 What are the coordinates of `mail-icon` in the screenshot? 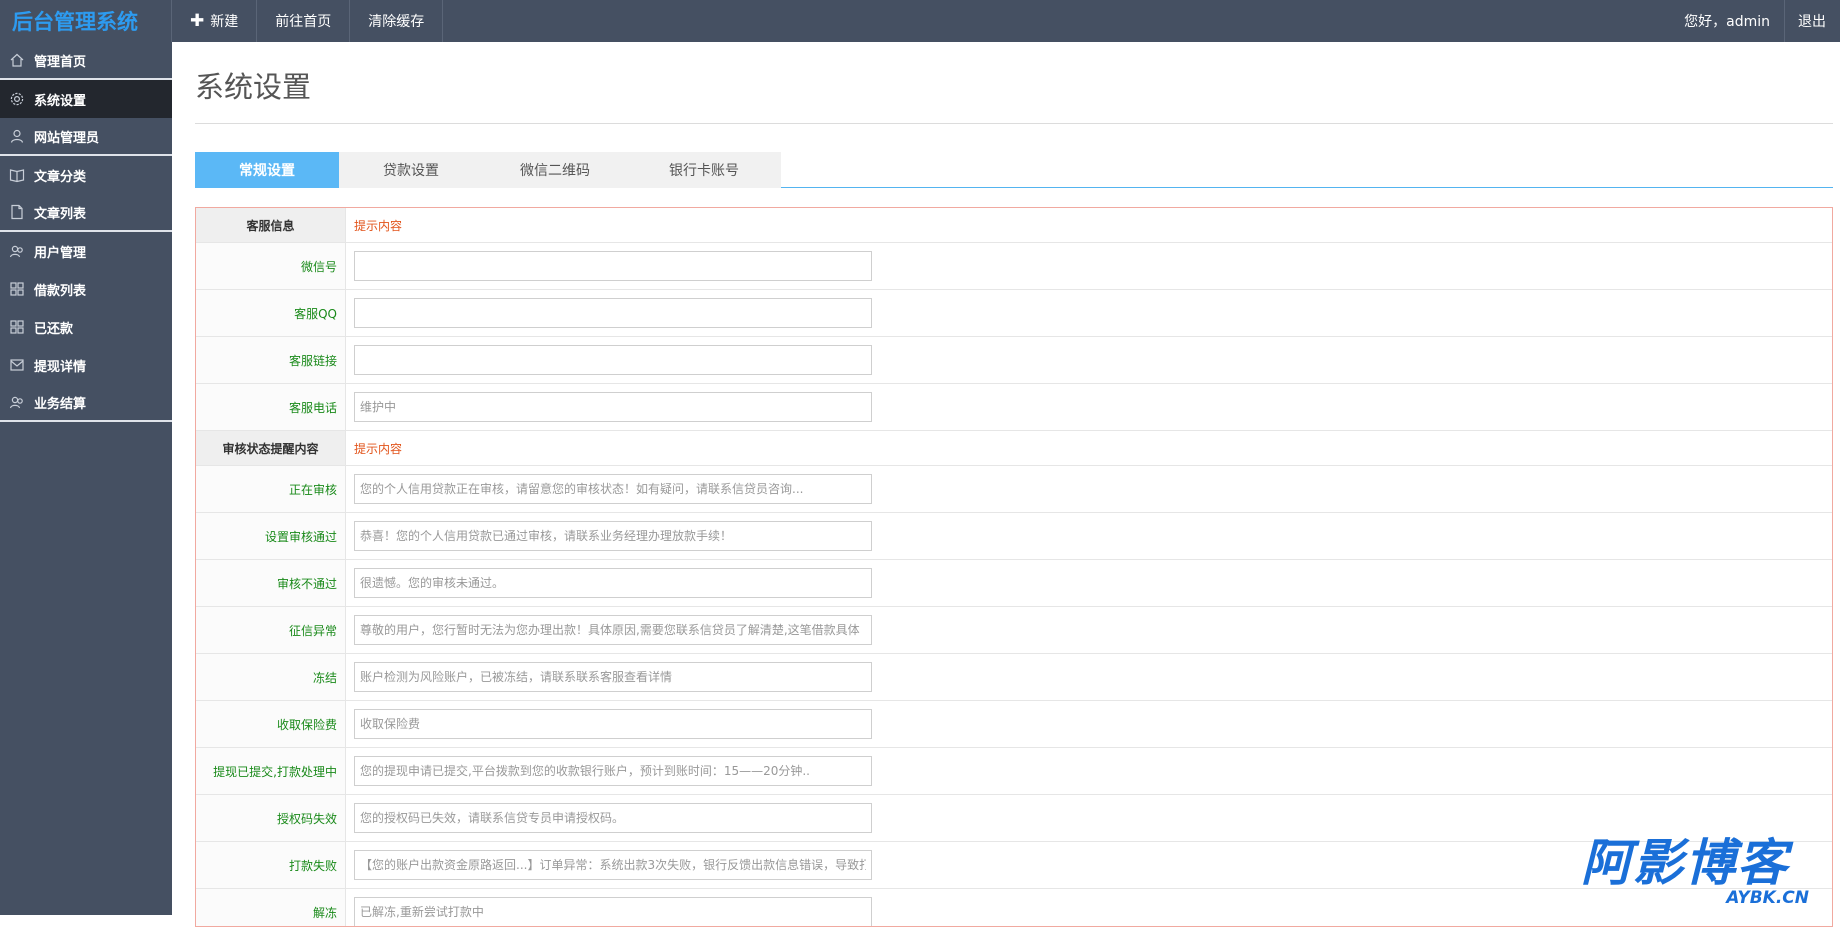 It's located at (17, 365).